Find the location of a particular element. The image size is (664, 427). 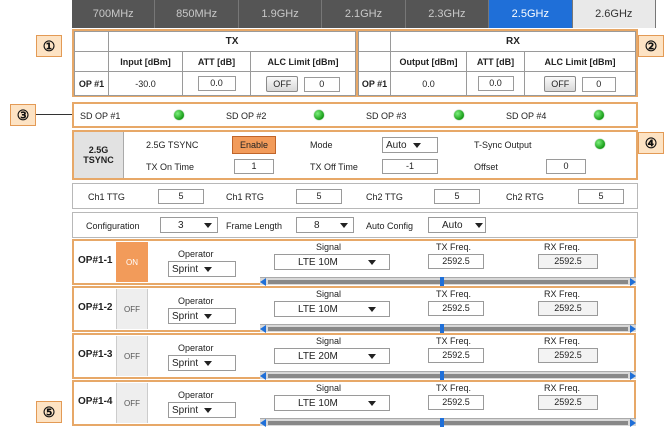

configuration-select: 3 is located at coordinates (189, 225).